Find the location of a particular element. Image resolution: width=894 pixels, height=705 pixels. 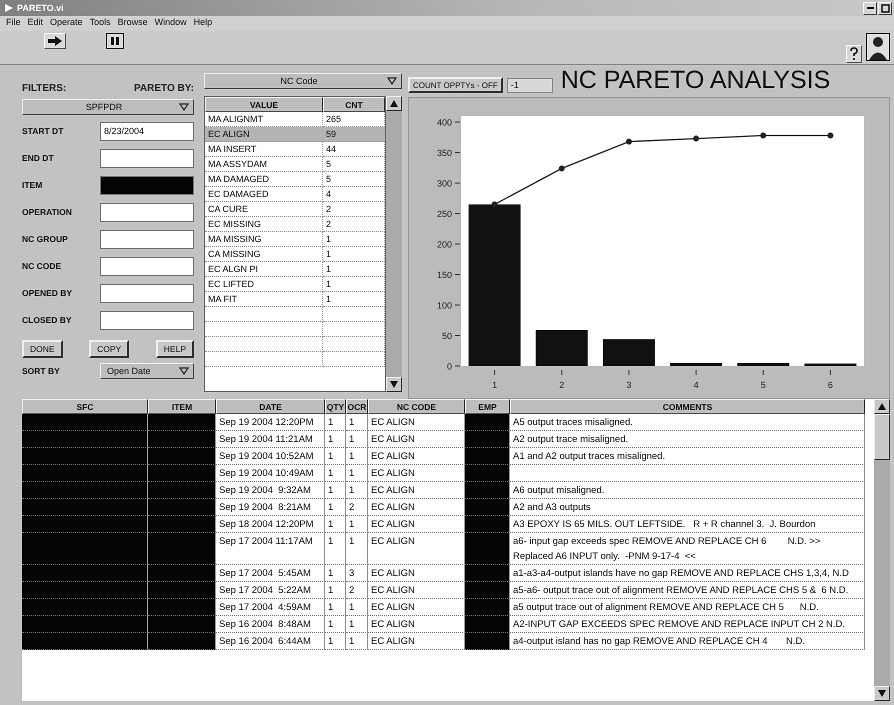

menu-item: Help is located at coordinates (203, 23).